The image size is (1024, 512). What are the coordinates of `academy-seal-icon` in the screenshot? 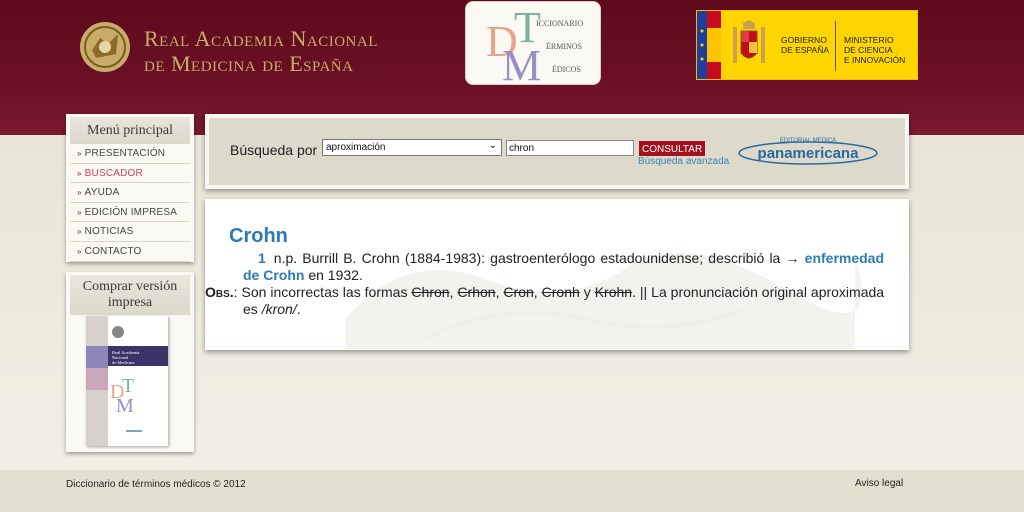 It's located at (105, 47).